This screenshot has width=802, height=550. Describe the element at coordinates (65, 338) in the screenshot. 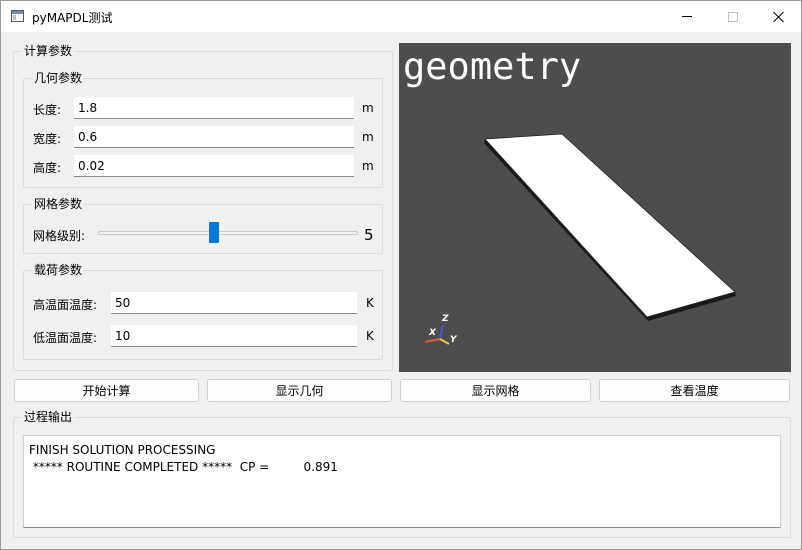

I see `low-temp-label: 低温面温度:` at that location.